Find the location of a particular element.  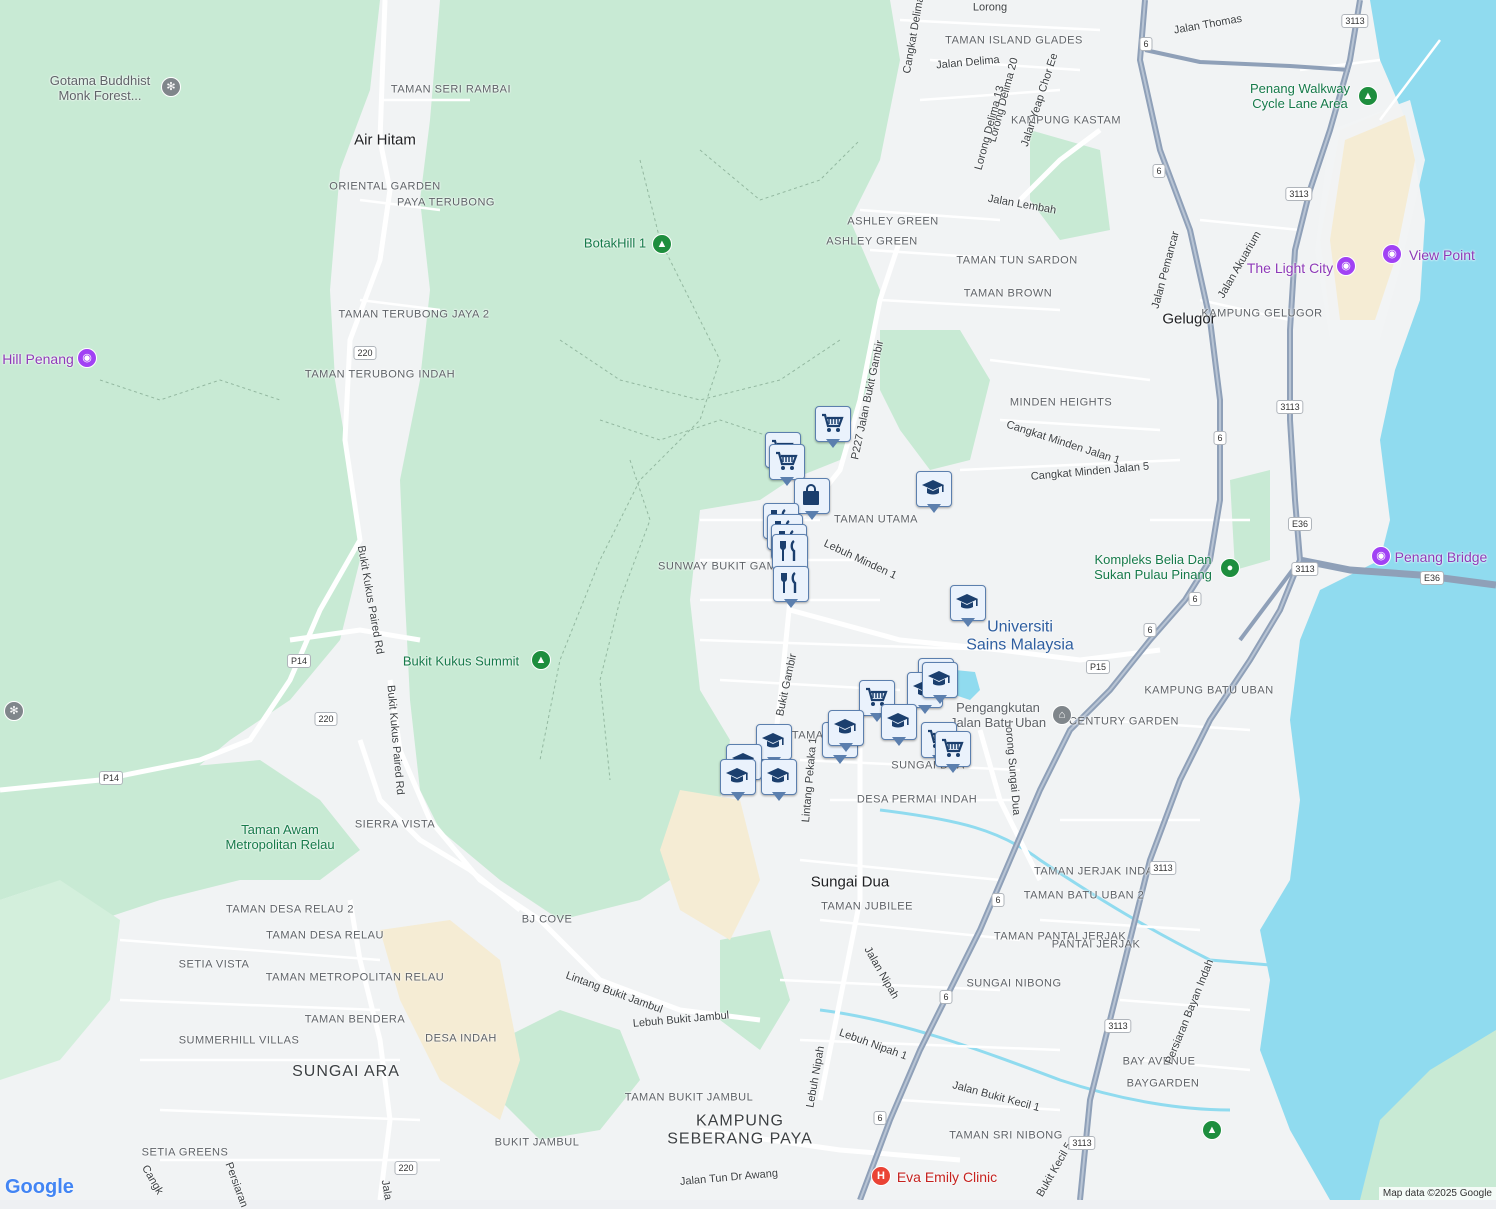

google-logo: Google is located at coordinates (39, 1187).